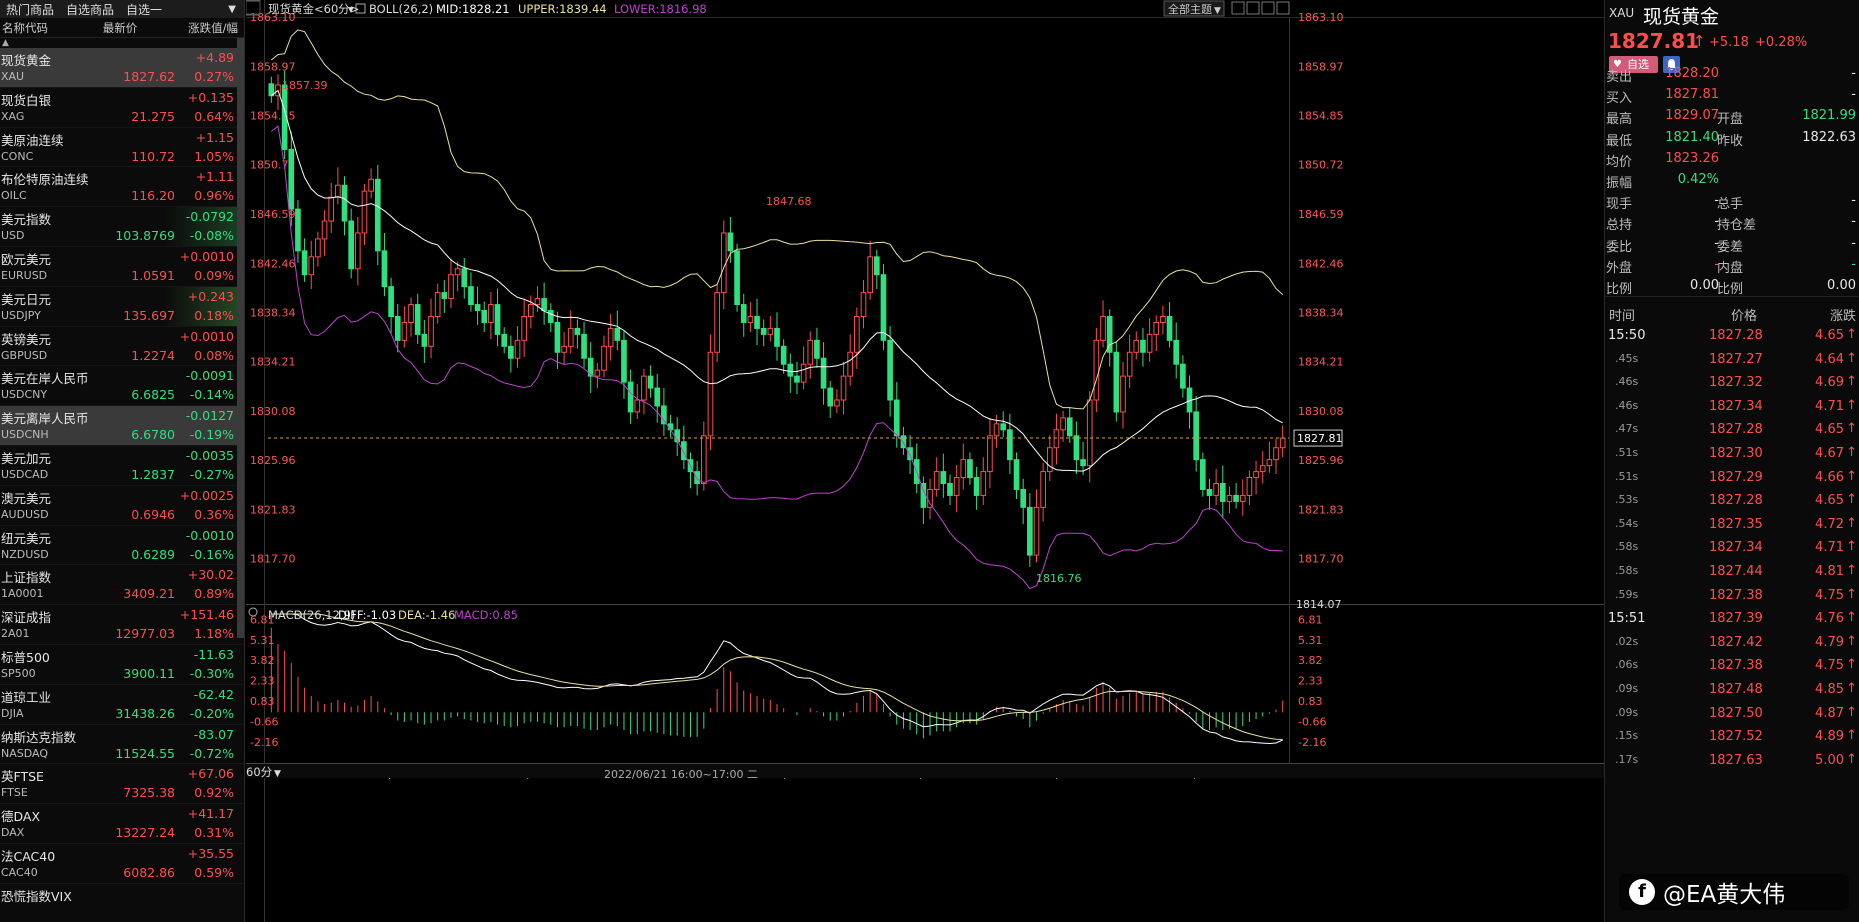 The height and width of the screenshot is (922, 1859). I want to click on watchlist-row: 深证成指 2A01 12977.03 +151.46 1.18%, so click(122, 625).